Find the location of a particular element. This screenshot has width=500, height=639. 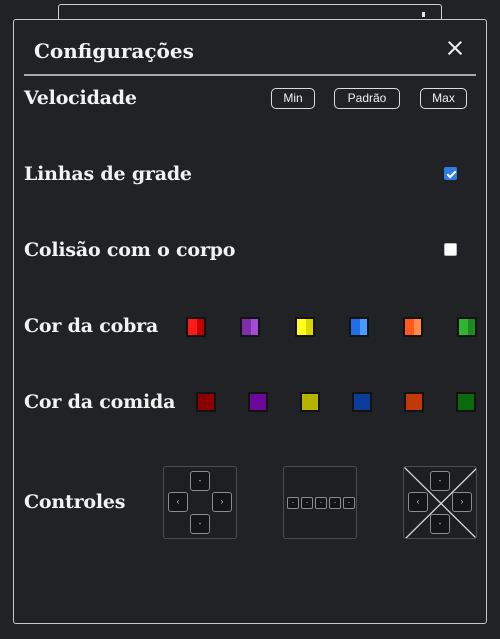

key-down: - is located at coordinates (200, 524).